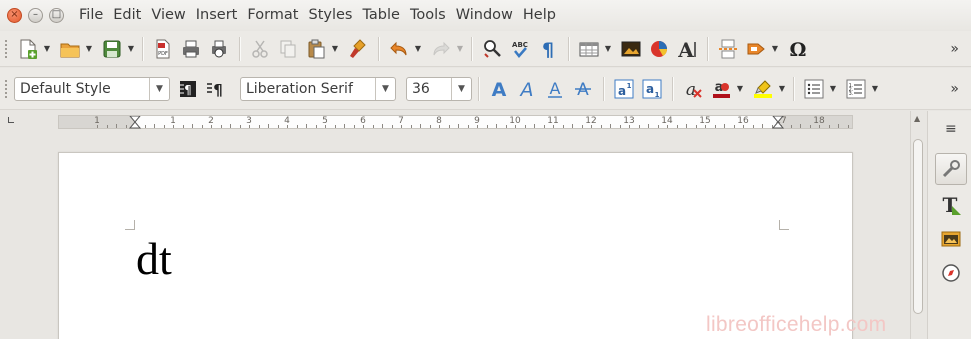 The height and width of the screenshot is (339, 971). Describe the element at coordinates (539, 15) in the screenshot. I see `menu-help: Help` at that location.